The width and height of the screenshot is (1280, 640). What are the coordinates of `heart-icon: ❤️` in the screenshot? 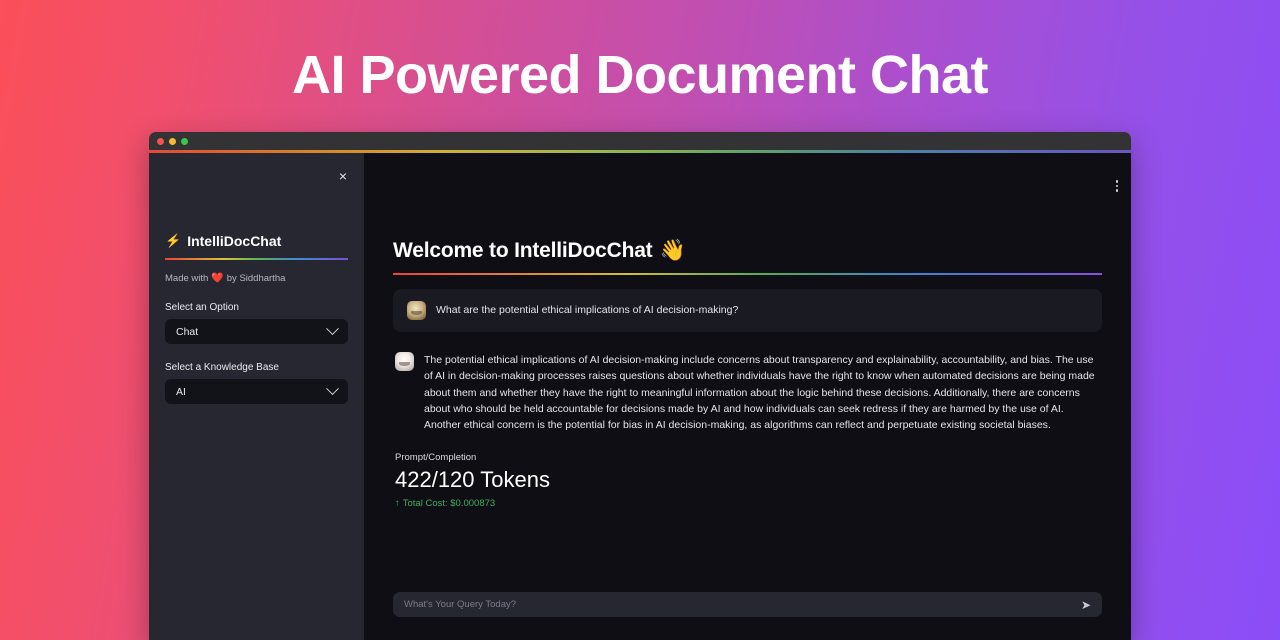 It's located at (217, 278).